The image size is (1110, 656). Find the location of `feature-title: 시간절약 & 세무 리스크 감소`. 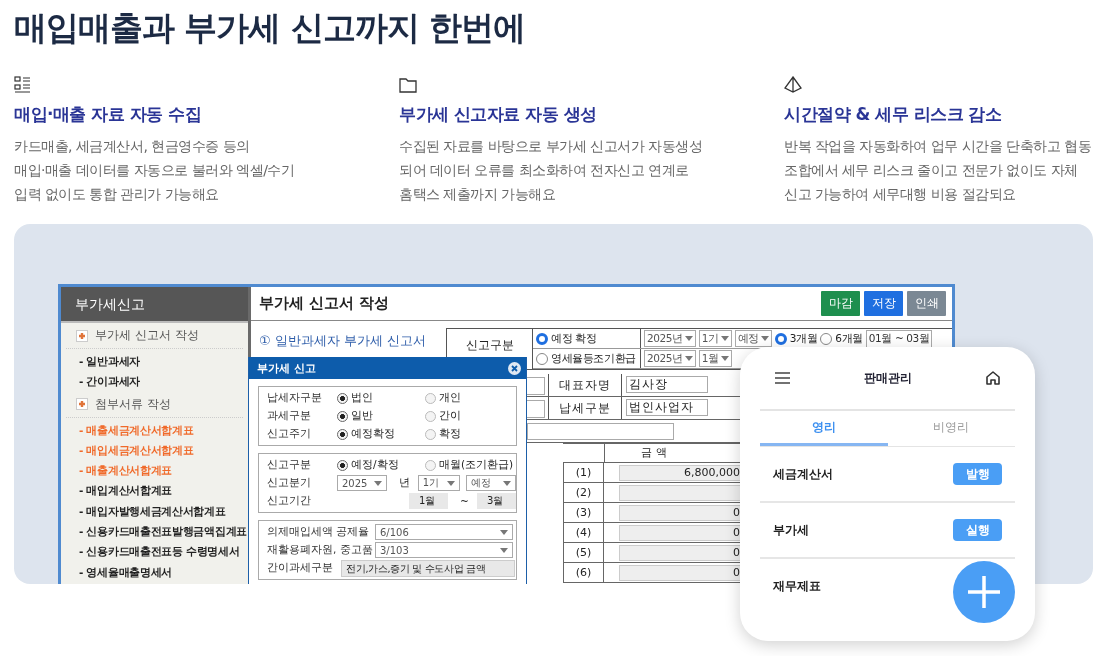

feature-title: 시간절약 & 세무 리스크 감소 is located at coordinates (893, 114).